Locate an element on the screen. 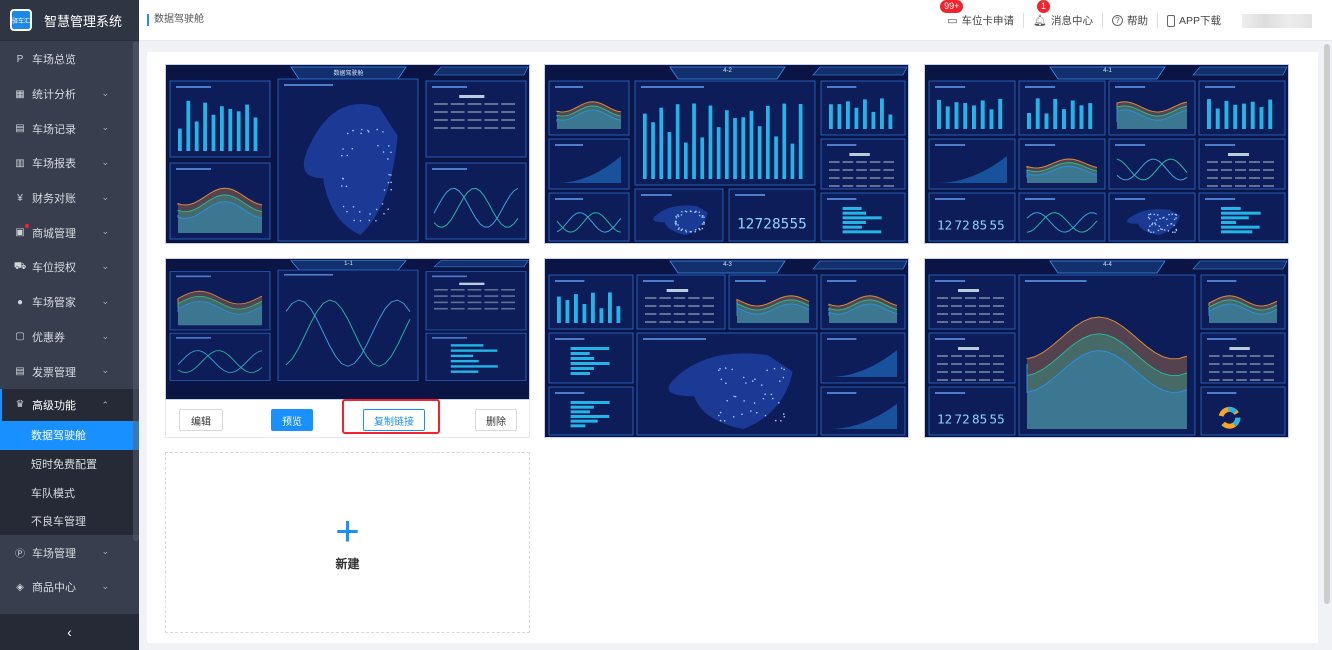 The image size is (1332, 650). record-icon: ▤ is located at coordinates (20, 129).